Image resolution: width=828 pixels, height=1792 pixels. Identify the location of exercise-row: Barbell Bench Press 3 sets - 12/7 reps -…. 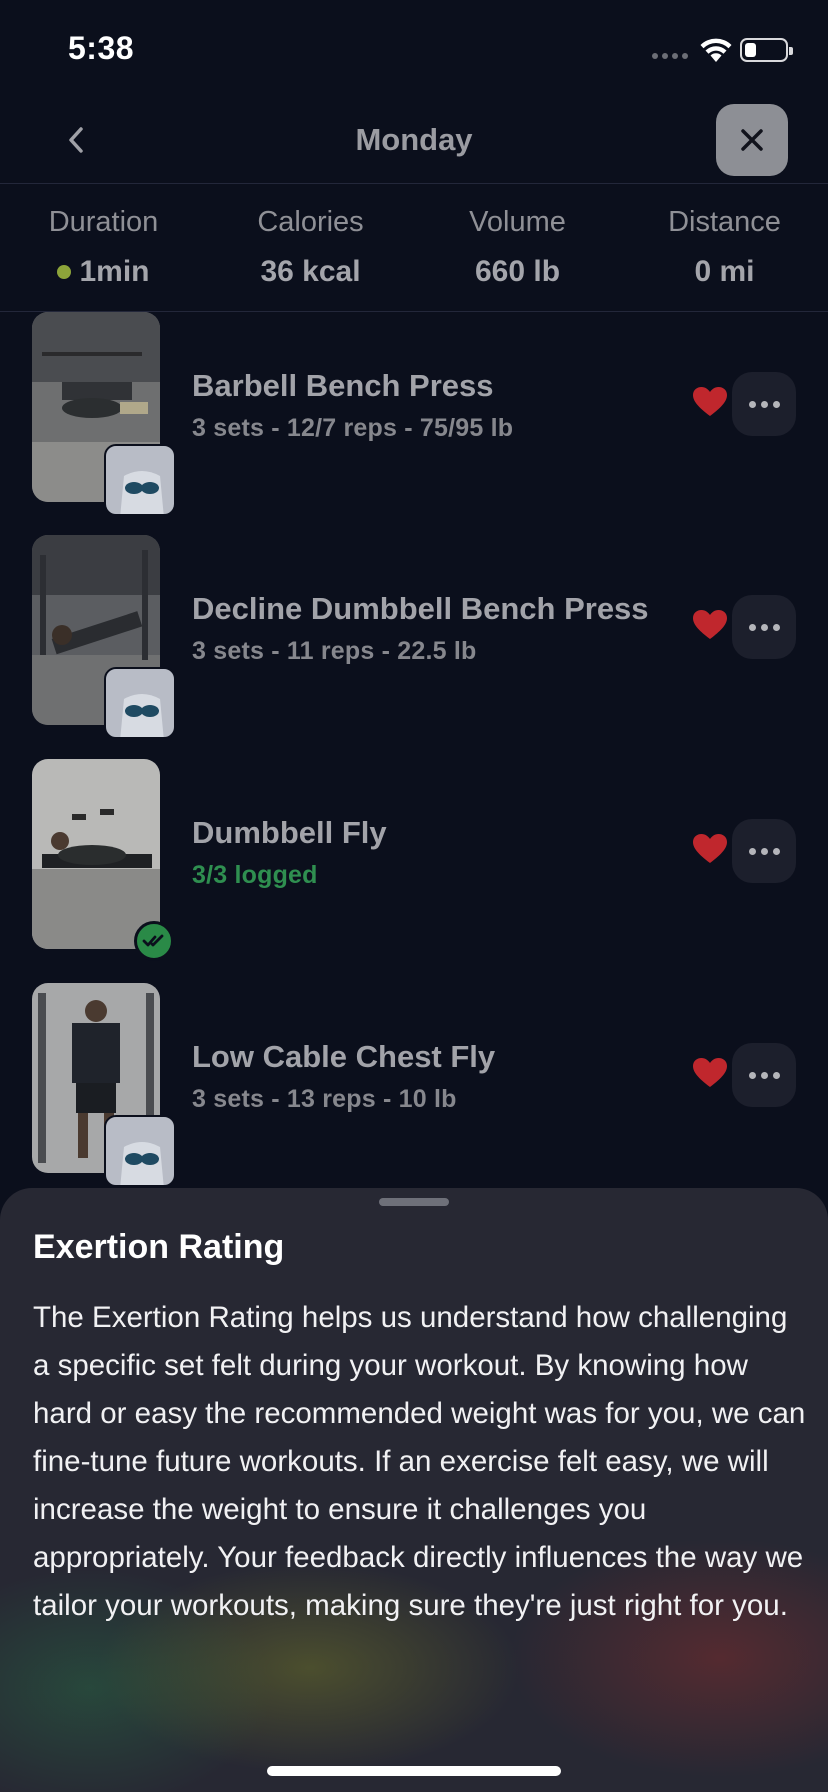
(414, 424).